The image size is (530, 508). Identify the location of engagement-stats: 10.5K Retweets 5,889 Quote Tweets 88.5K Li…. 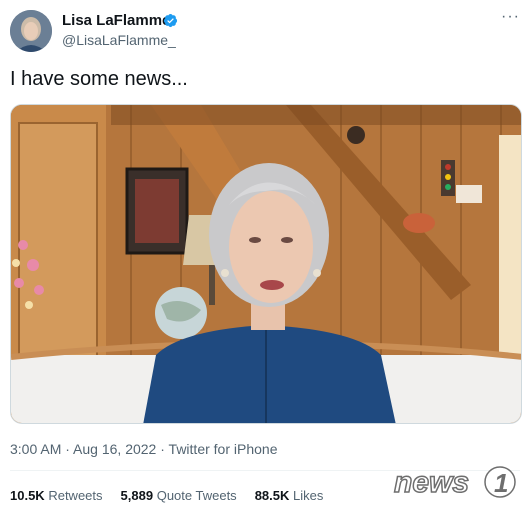
(166, 495).